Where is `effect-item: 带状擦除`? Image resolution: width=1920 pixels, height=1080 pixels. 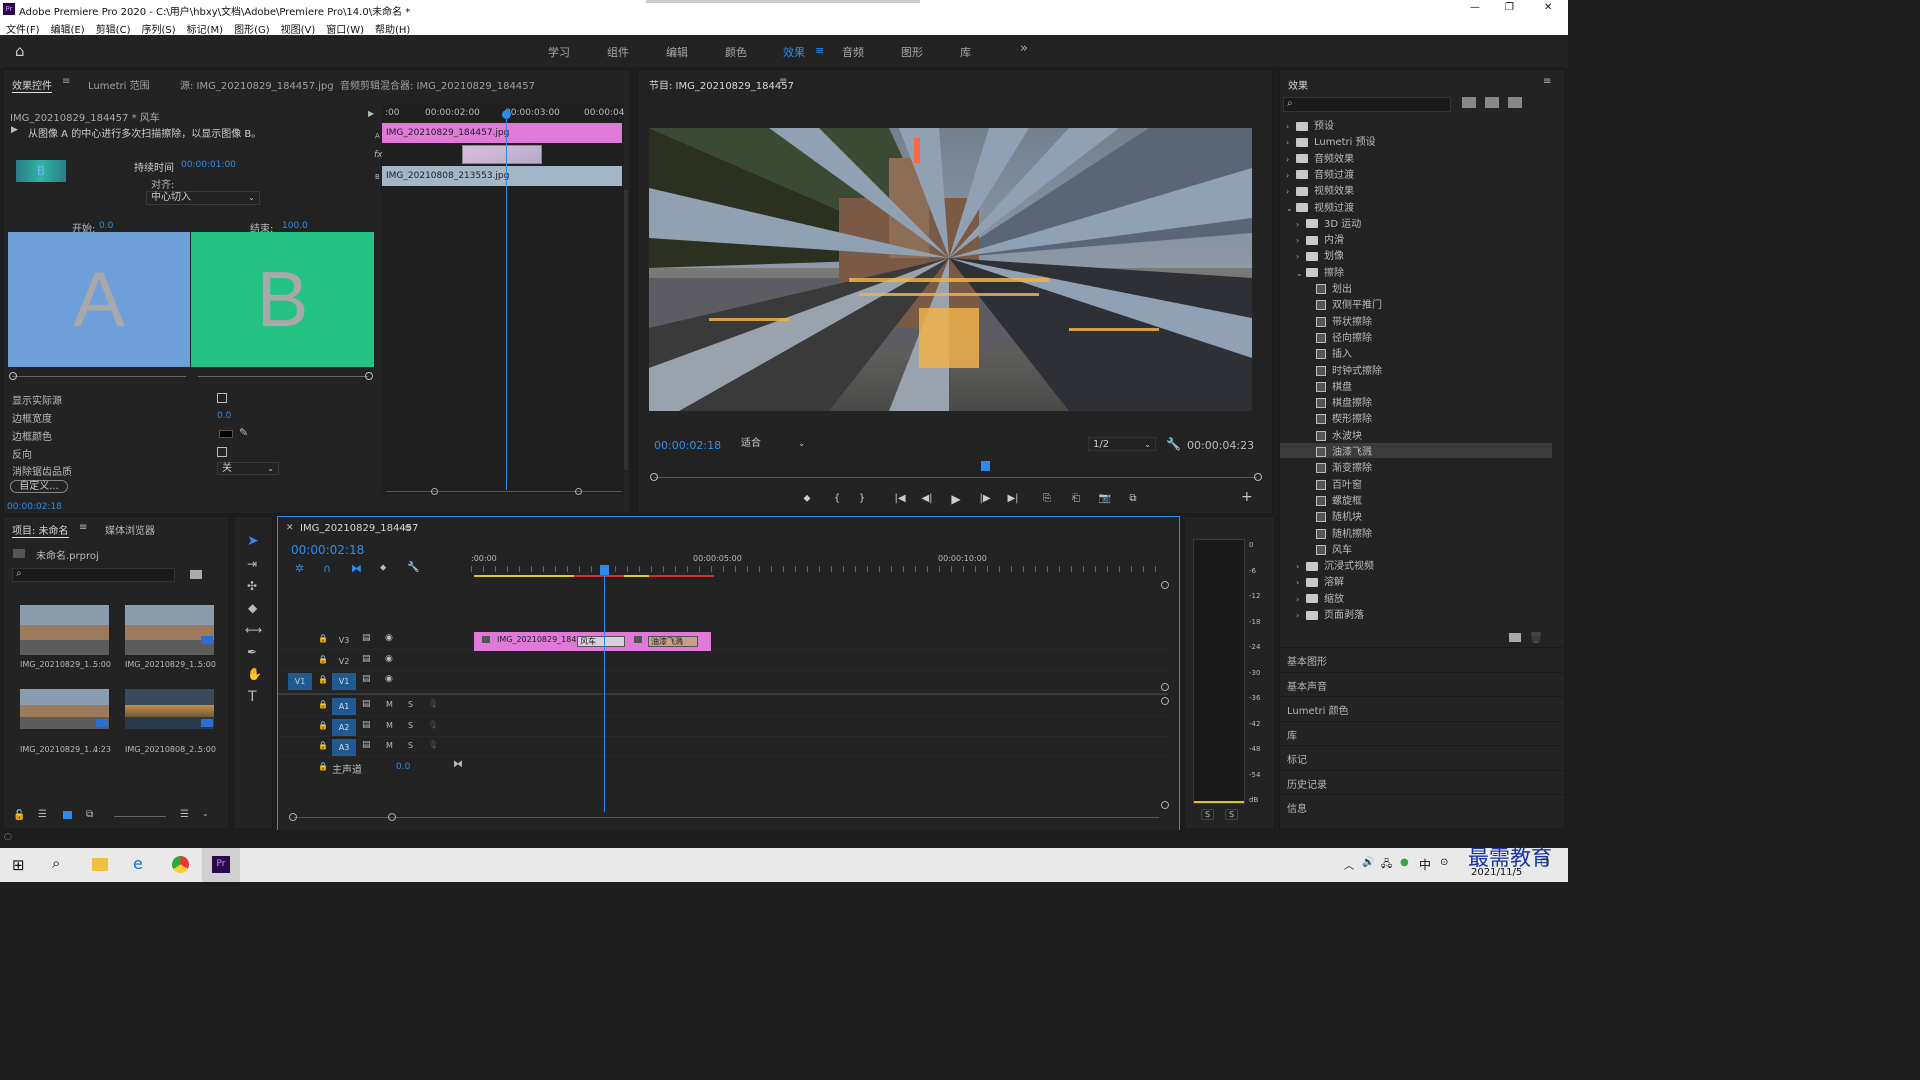
effect-item: 带状擦除 is located at coordinates (1416, 320).